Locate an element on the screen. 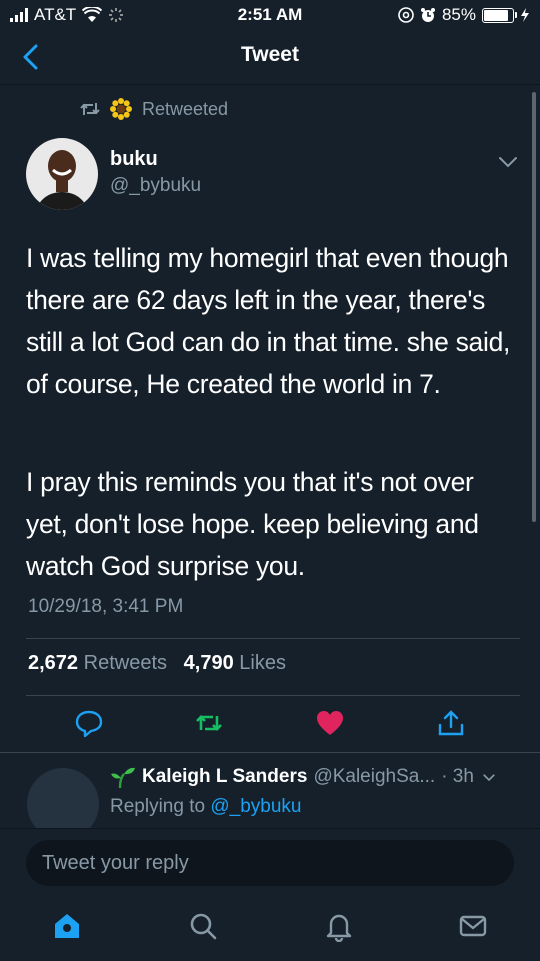  reply-composer is located at coordinates (270, 863).